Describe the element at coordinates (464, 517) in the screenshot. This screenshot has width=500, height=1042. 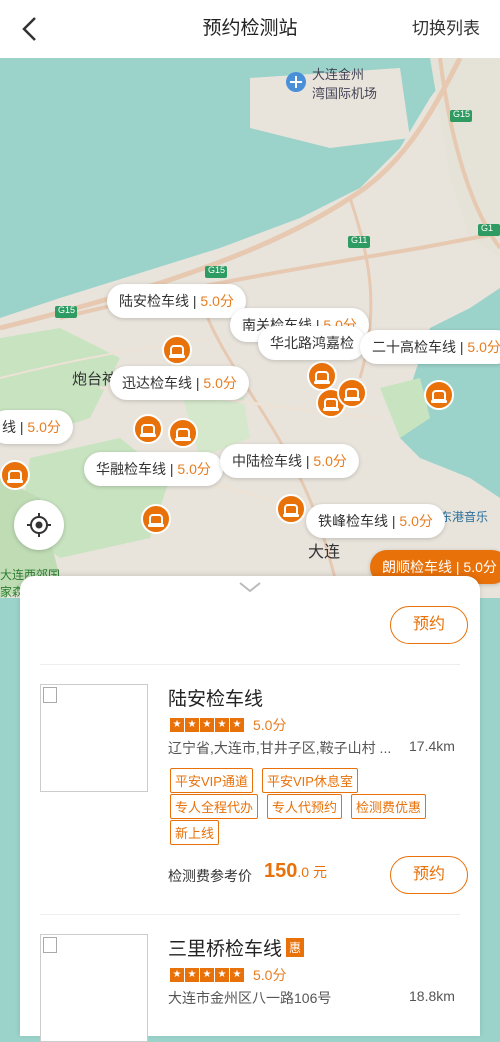
I see `place-label: 东港音乐` at that location.